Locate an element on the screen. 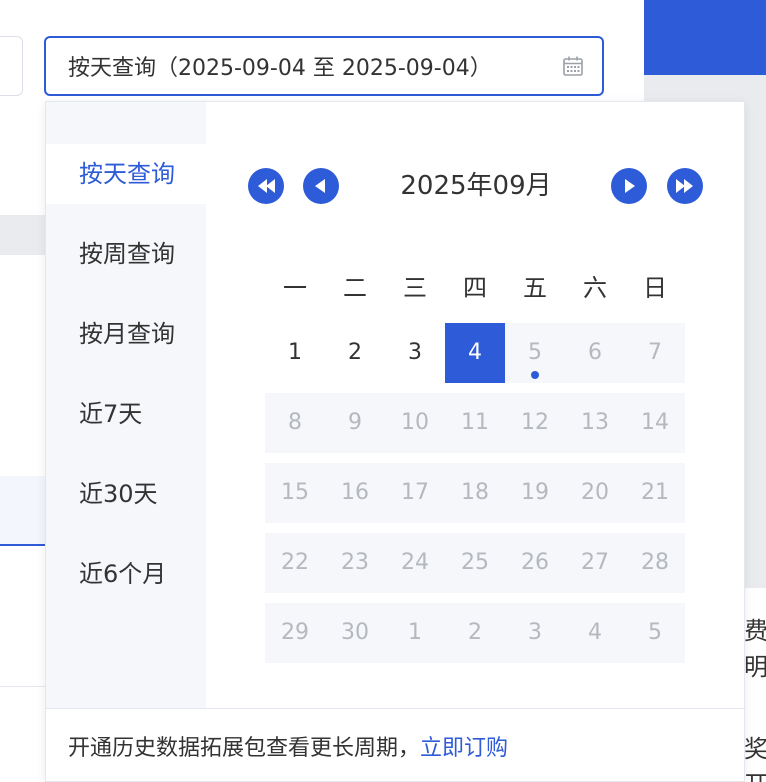  date-number: 7 is located at coordinates (655, 352).